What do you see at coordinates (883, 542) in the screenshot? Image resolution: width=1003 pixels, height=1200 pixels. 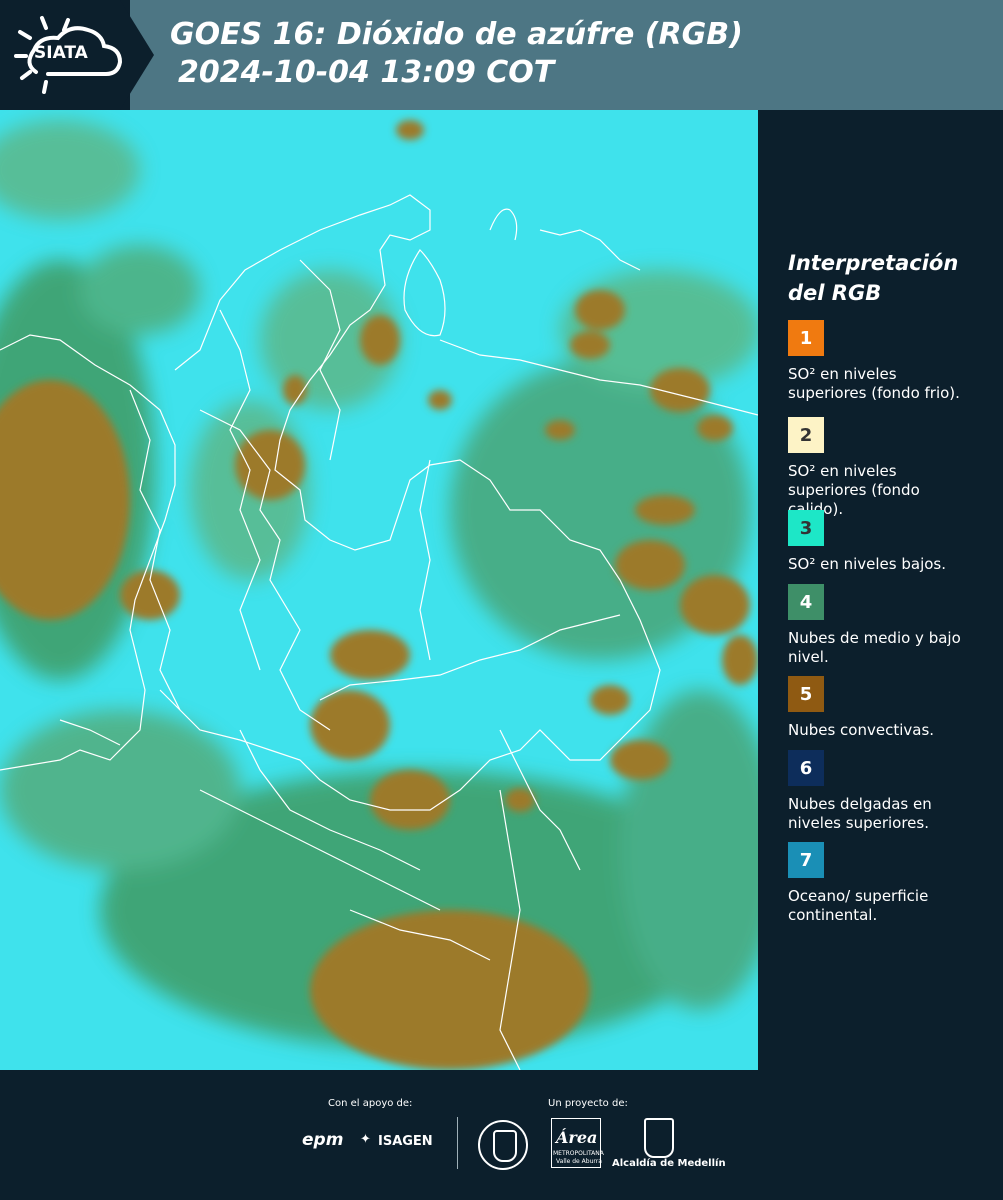 I see `legend-item-3: 3 SO² en niveles bajos.` at bounding box center [883, 542].